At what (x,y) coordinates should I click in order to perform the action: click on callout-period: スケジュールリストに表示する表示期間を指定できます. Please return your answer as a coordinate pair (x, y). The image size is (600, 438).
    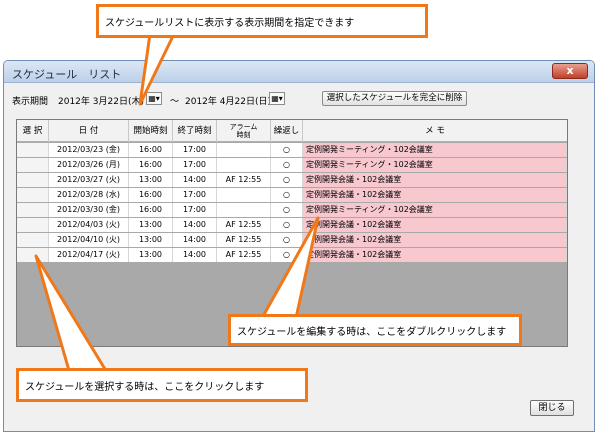
    Looking at the image, I should click on (262, 21).